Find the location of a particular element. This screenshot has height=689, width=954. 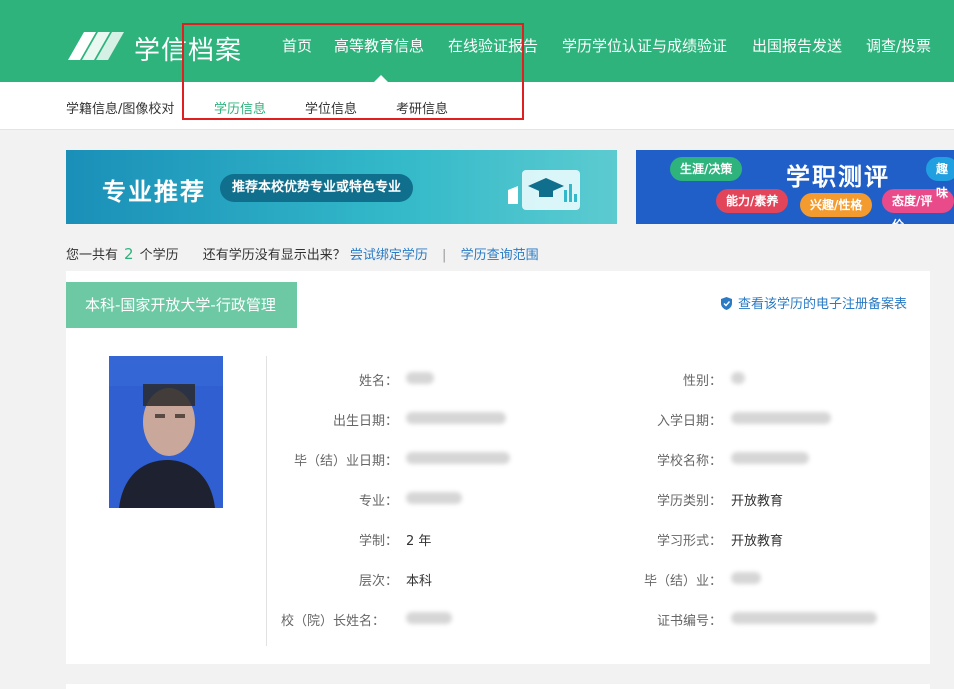

summary-suffix: 个学历 is located at coordinates (159, 255).